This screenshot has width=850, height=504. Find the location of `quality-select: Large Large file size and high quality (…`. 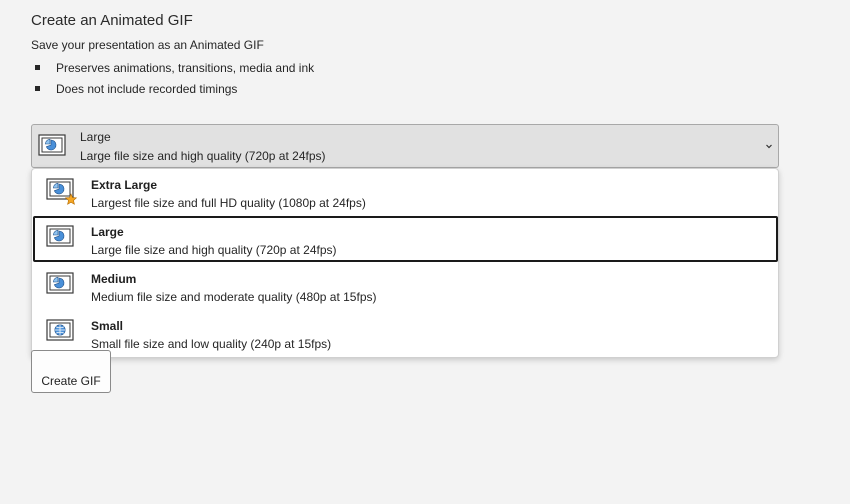

quality-select: Large Large file size and high quality (… is located at coordinates (405, 146).